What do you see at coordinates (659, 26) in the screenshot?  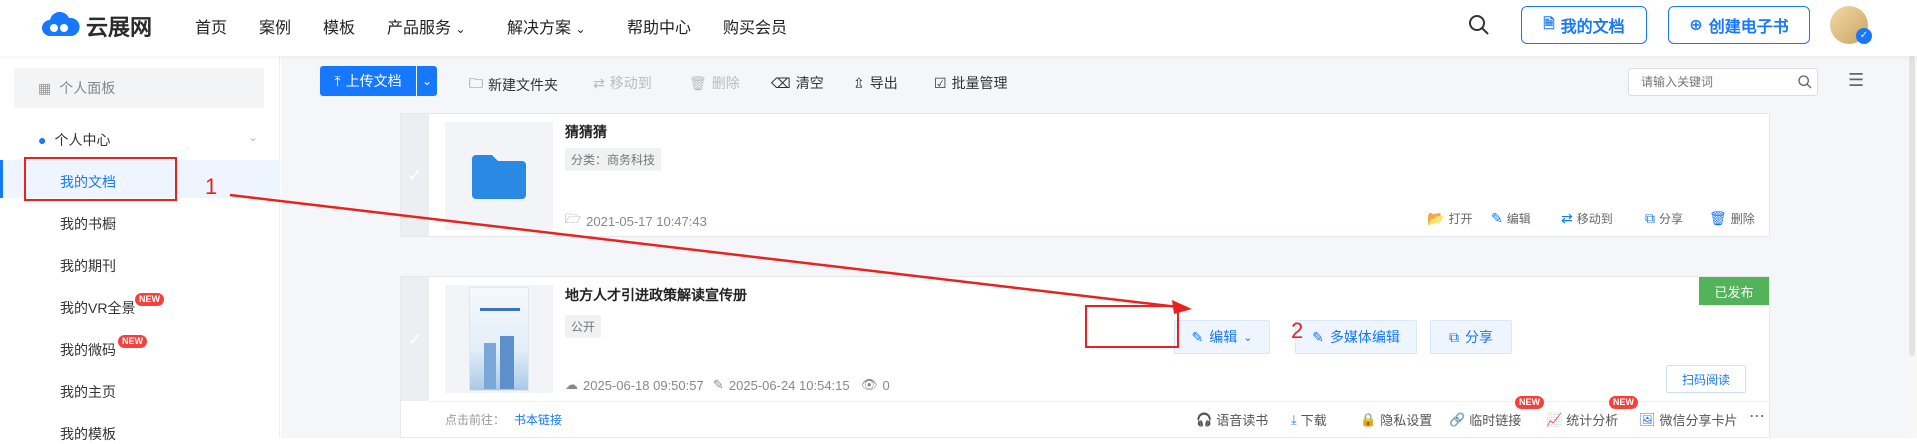 I see `nav-help: 帮助中心` at bounding box center [659, 26].